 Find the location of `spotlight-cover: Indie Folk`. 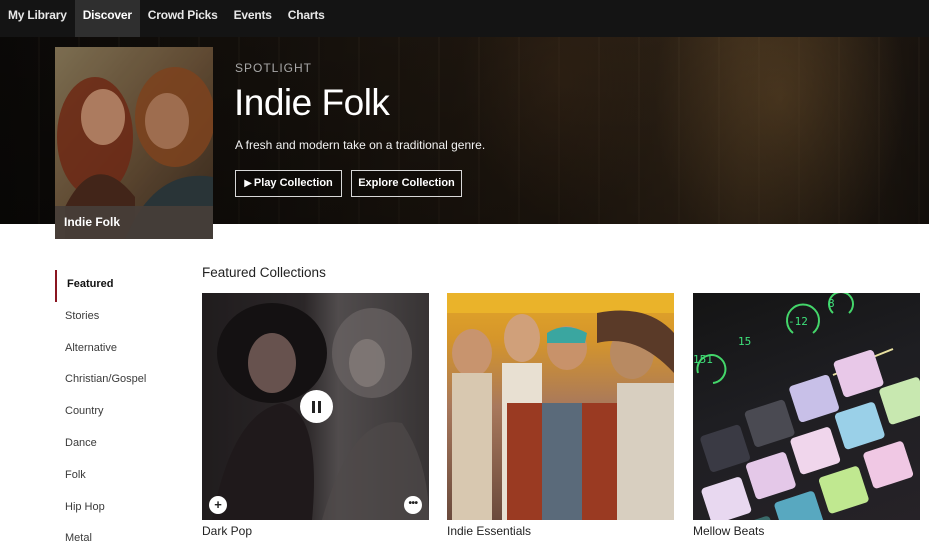

spotlight-cover: Indie Folk is located at coordinates (134, 143).